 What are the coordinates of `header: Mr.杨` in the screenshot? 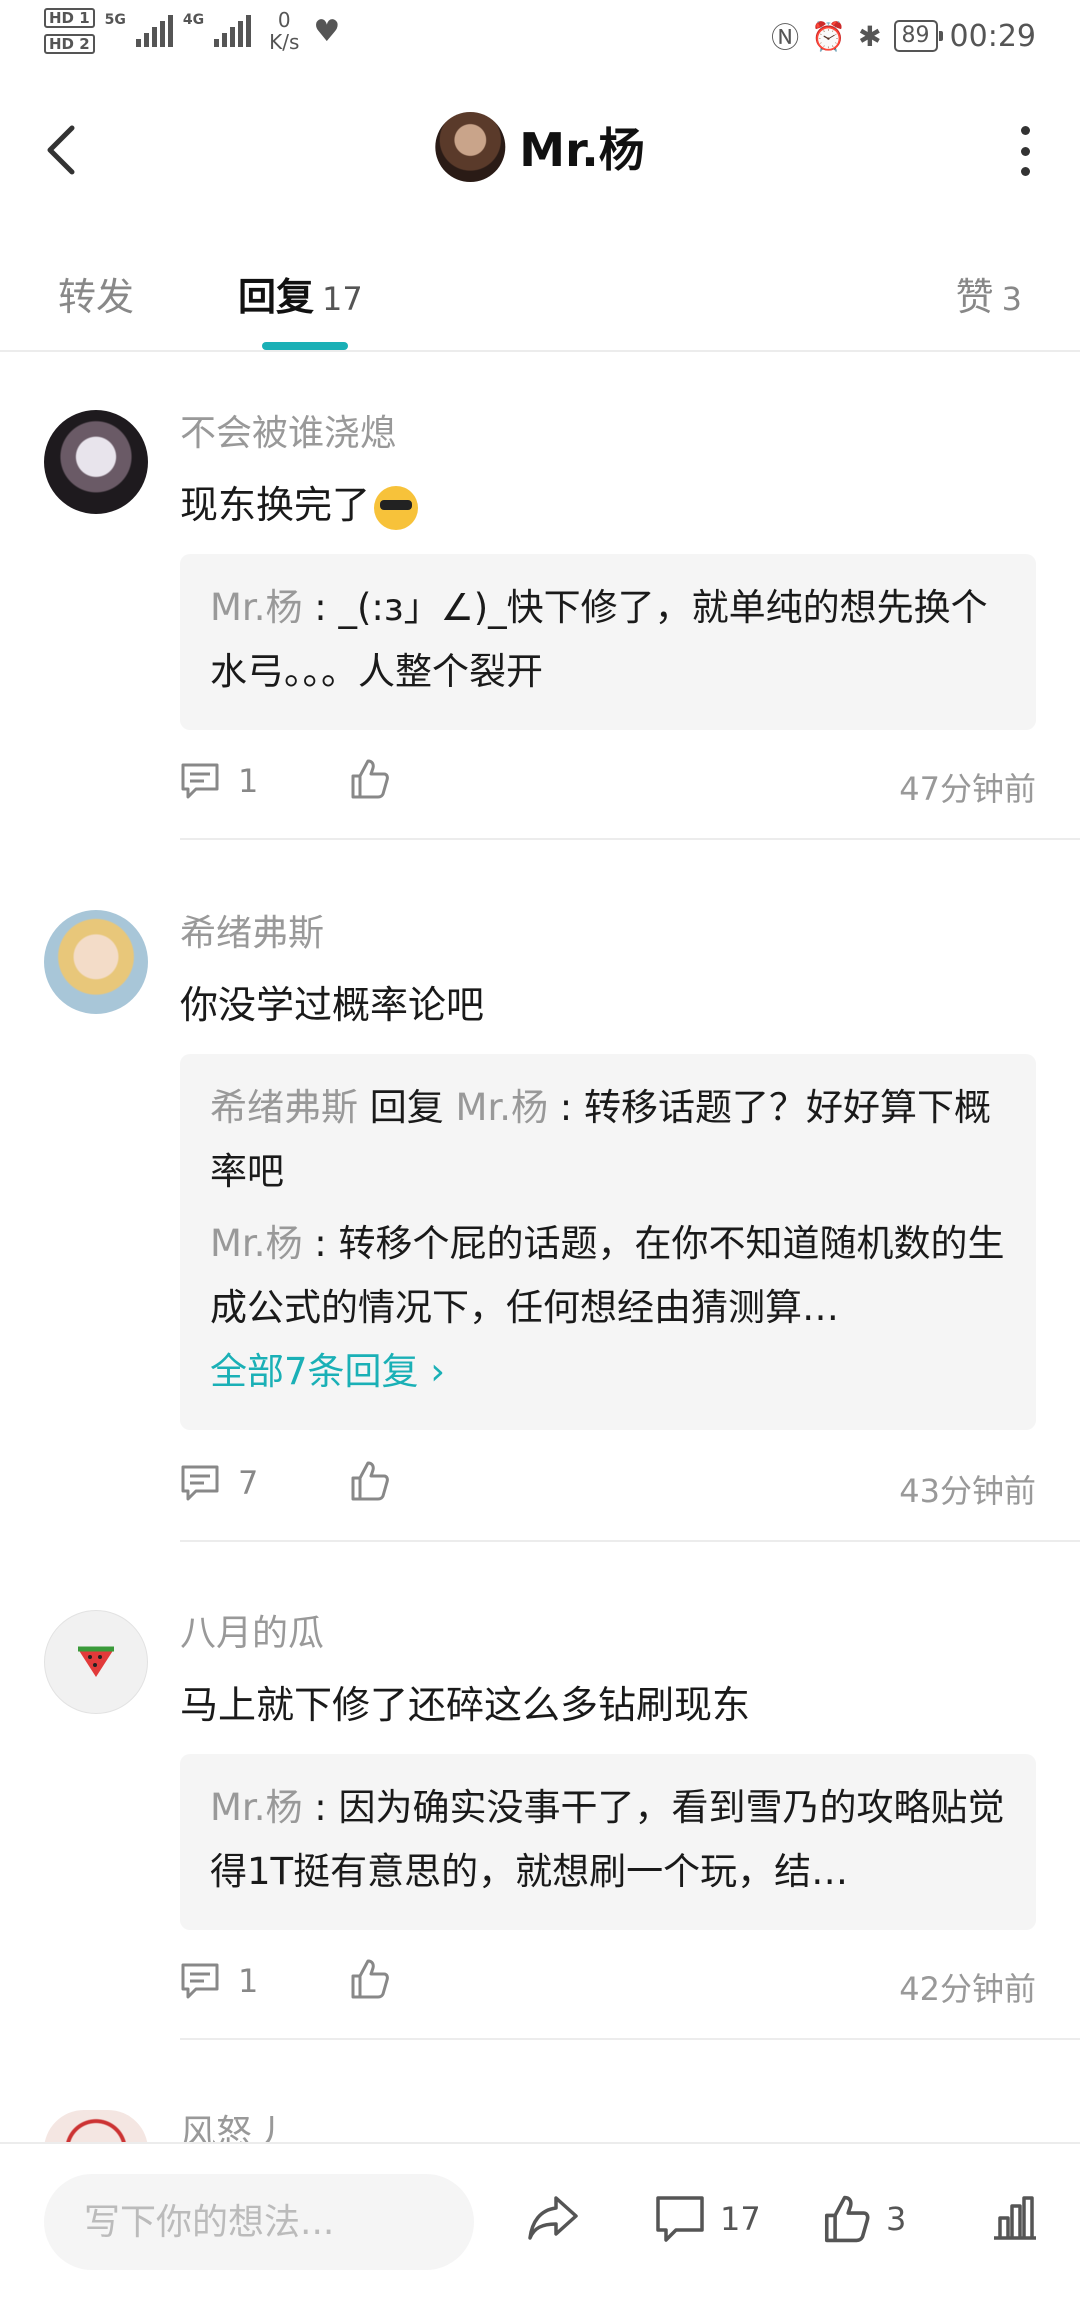 It's located at (540, 150).